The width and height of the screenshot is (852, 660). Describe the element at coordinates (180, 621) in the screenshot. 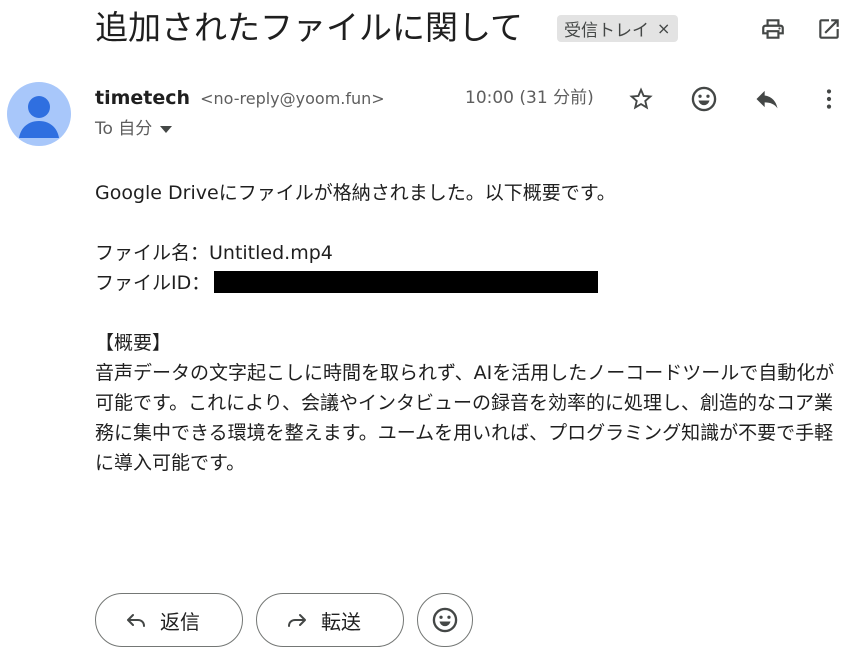

I see `reply-button-label: 返信` at that location.